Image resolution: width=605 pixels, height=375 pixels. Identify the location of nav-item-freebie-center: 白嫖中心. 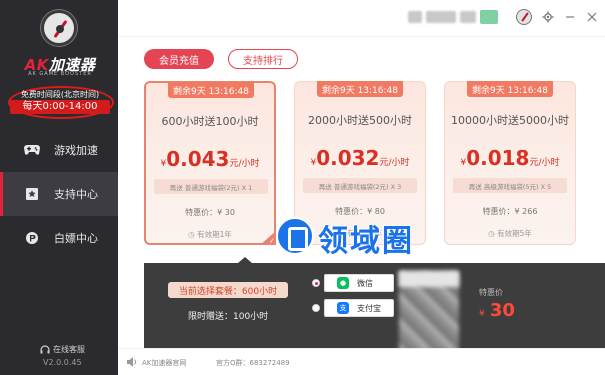
(59, 238).